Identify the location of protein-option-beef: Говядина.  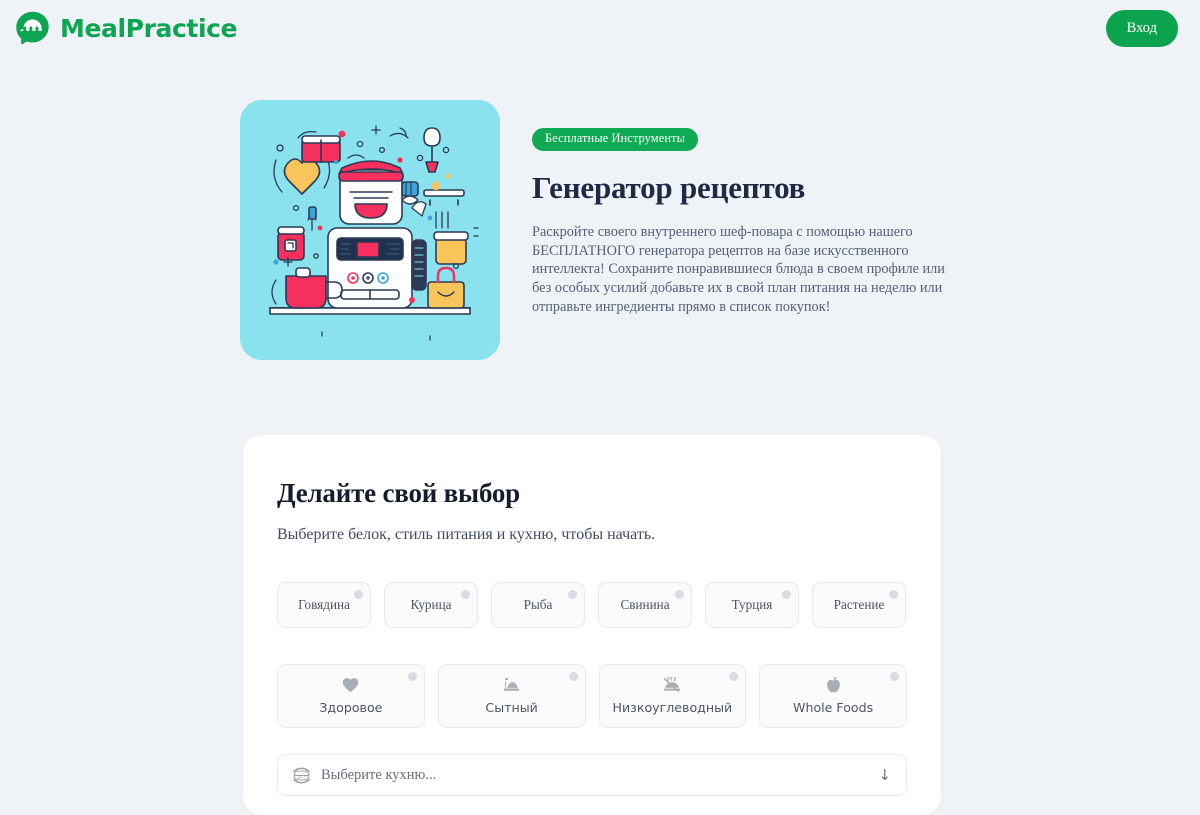
(324, 605).